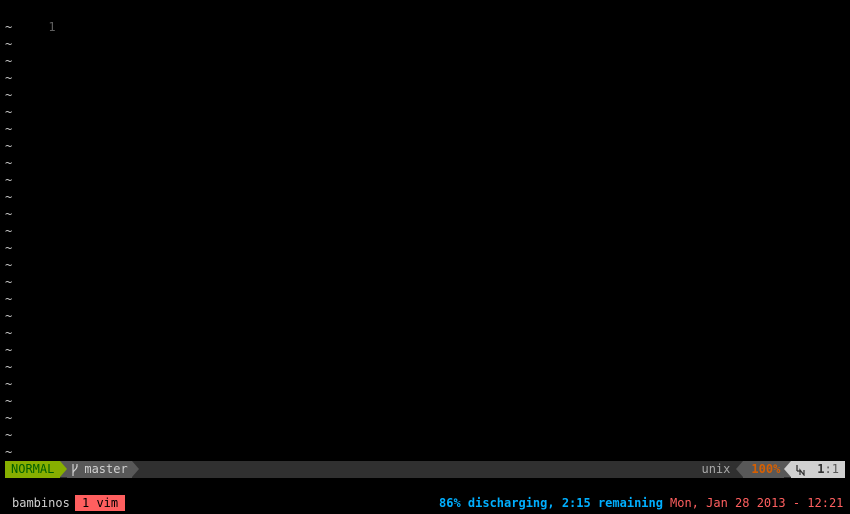 Image resolution: width=850 pixels, height=514 pixels. I want to click on tmux-session-name: bambinos, so click(41, 503).